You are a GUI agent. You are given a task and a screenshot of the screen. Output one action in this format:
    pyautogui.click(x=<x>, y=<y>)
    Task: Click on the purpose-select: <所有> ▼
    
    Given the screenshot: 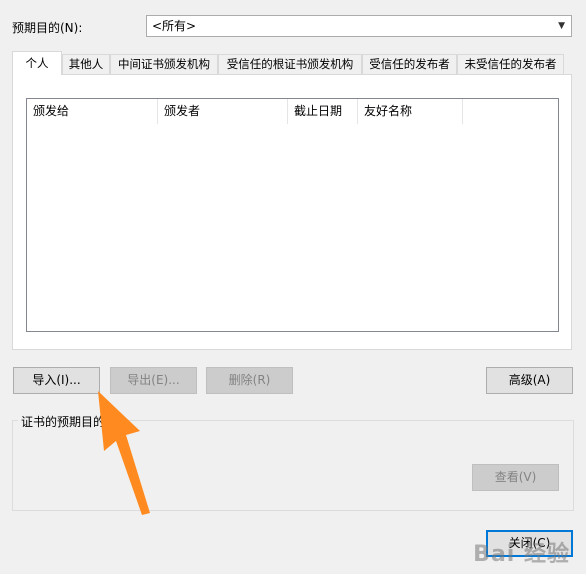 What is the action you would take?
    pyautogui.click(x=359, y=26)
    